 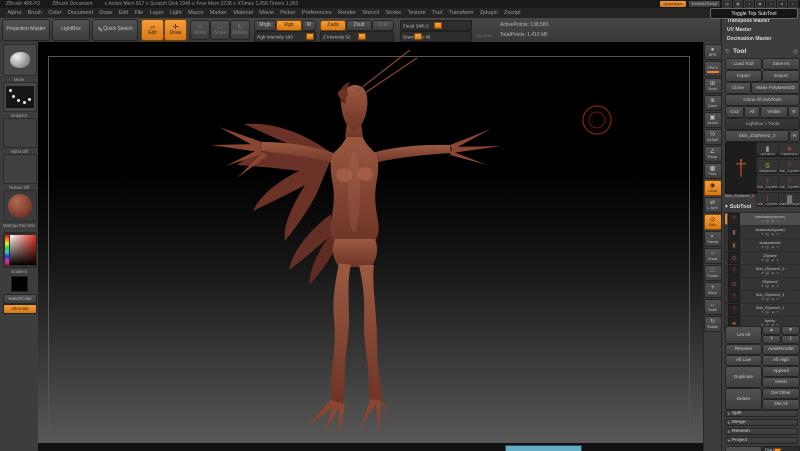 What do you see at coordinates (712, 256) in the screenshot?
I see `ghost-button: ○ Ghost` at bounding box center [712, 256].